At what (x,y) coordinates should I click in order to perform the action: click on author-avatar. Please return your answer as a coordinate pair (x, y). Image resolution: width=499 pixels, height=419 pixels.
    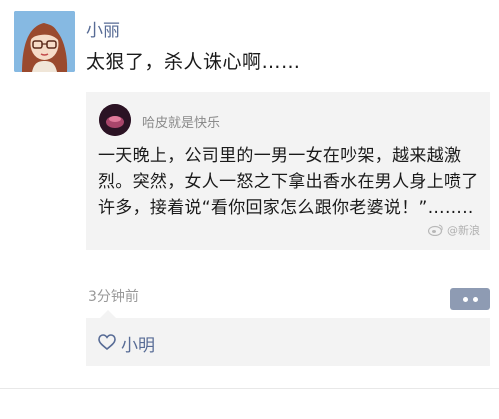
    Looking at the image, I should click on (44, 41).